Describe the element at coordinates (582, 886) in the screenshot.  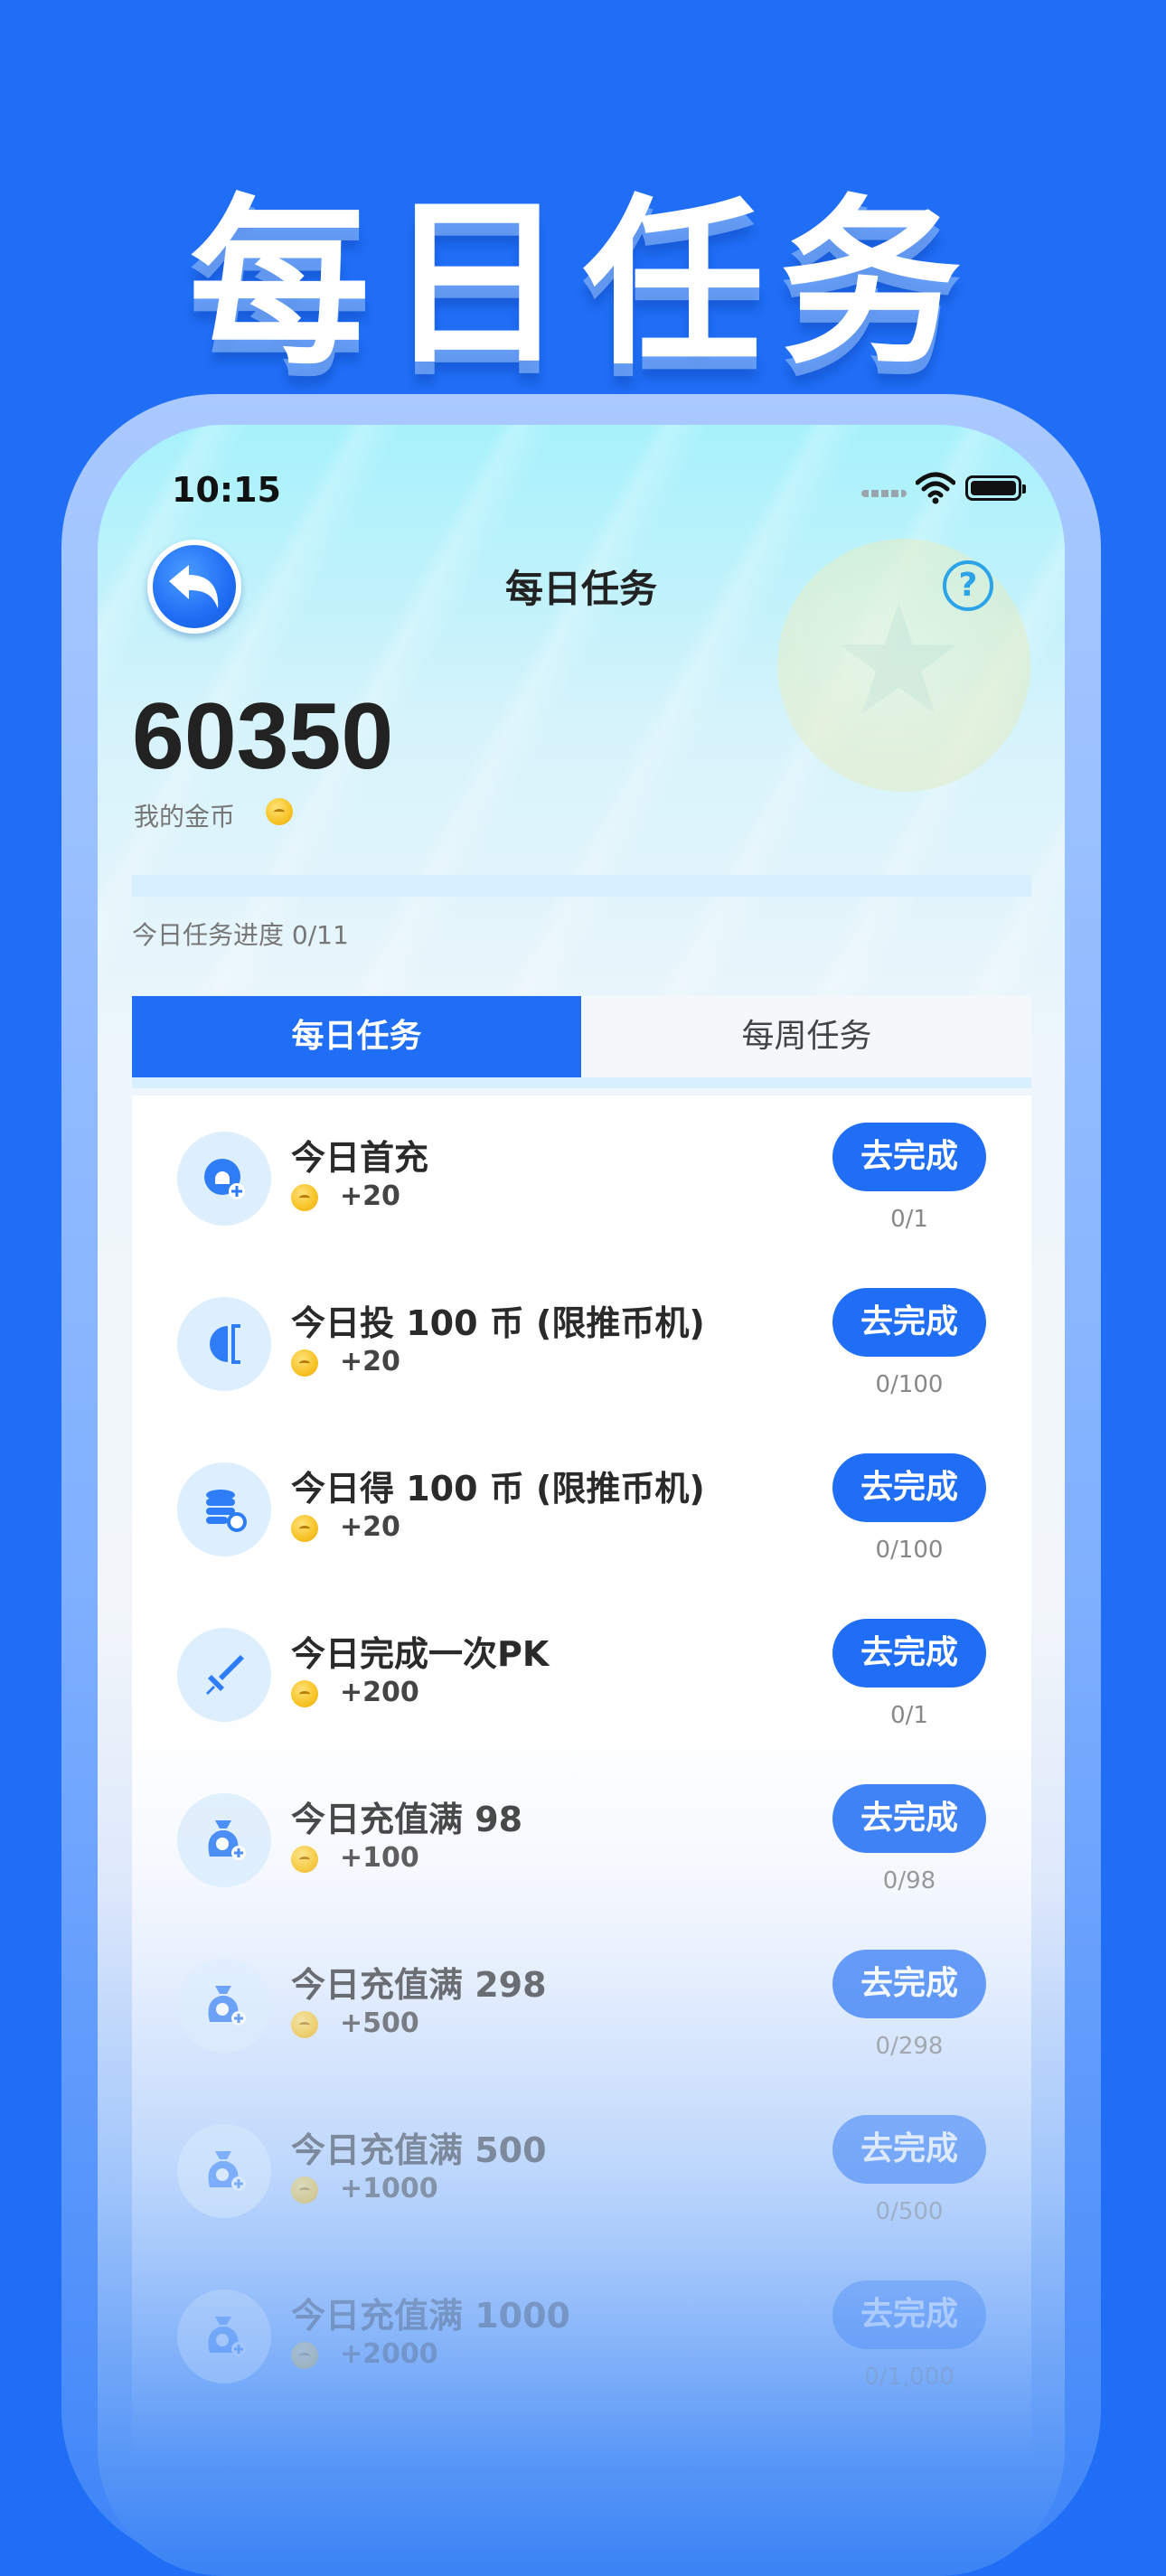
I see `task-progress-bar` at that location.